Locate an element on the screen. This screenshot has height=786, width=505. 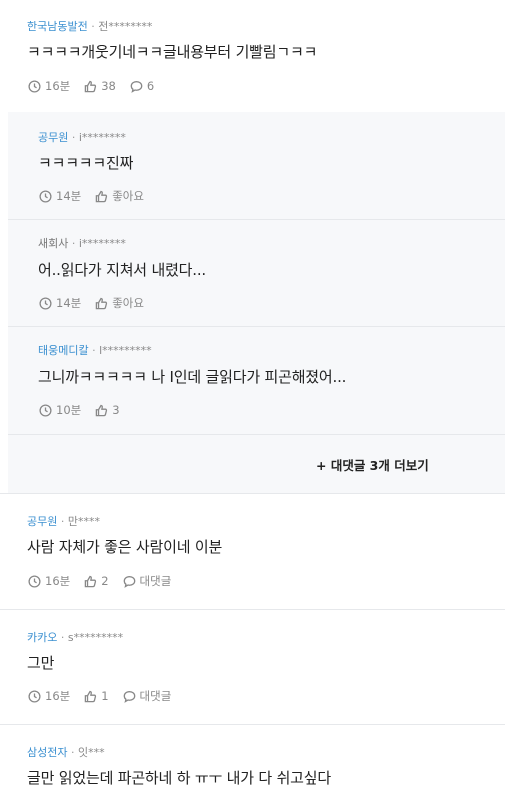
comment-actions: 16분 2 대댓글 is located at coordinates (106, 581).